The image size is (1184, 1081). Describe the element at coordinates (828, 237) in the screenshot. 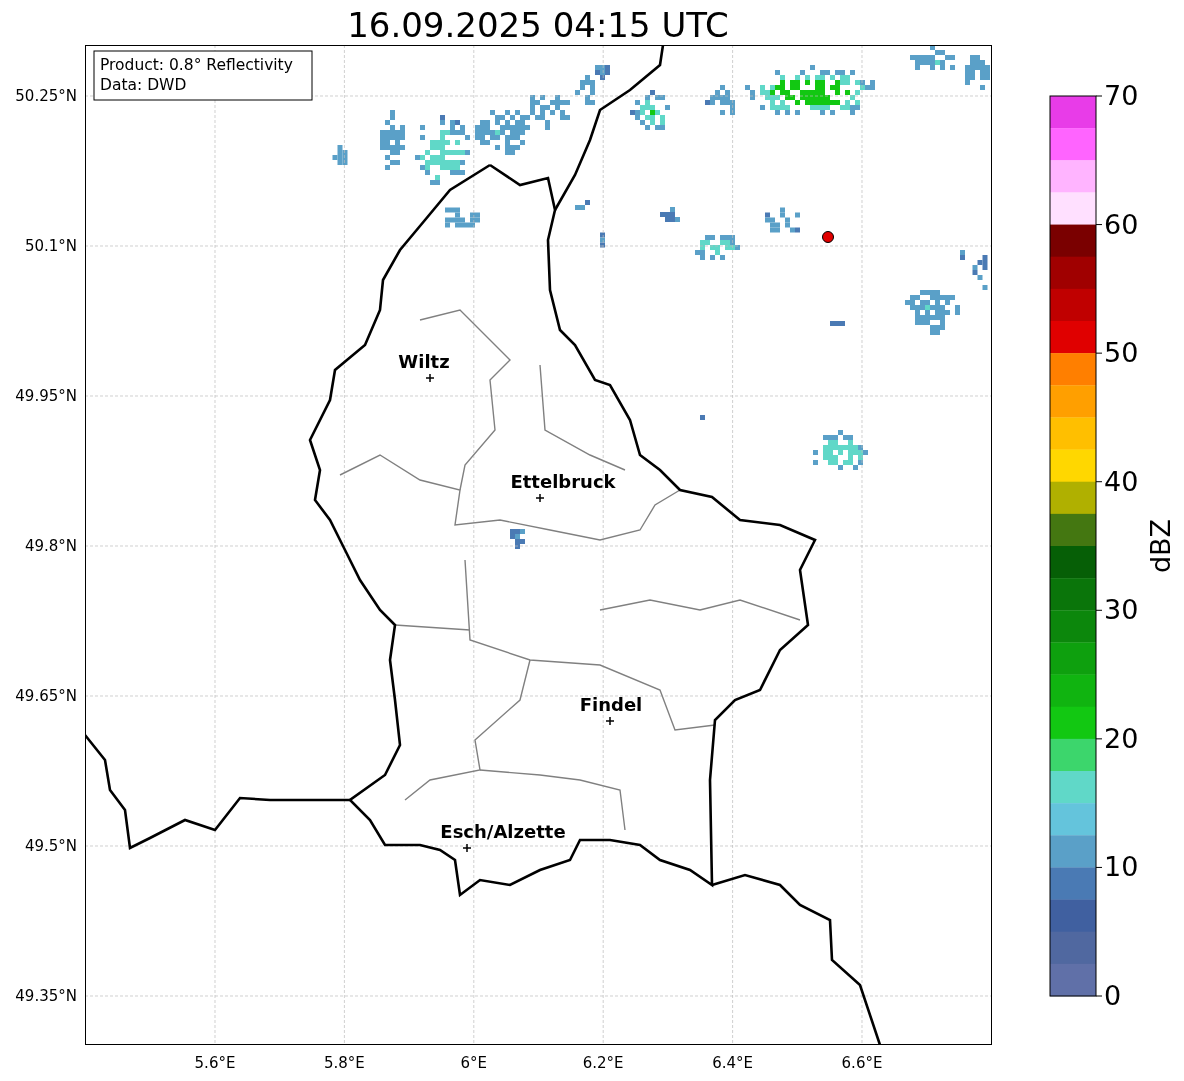

I see `location-marker` at that location.